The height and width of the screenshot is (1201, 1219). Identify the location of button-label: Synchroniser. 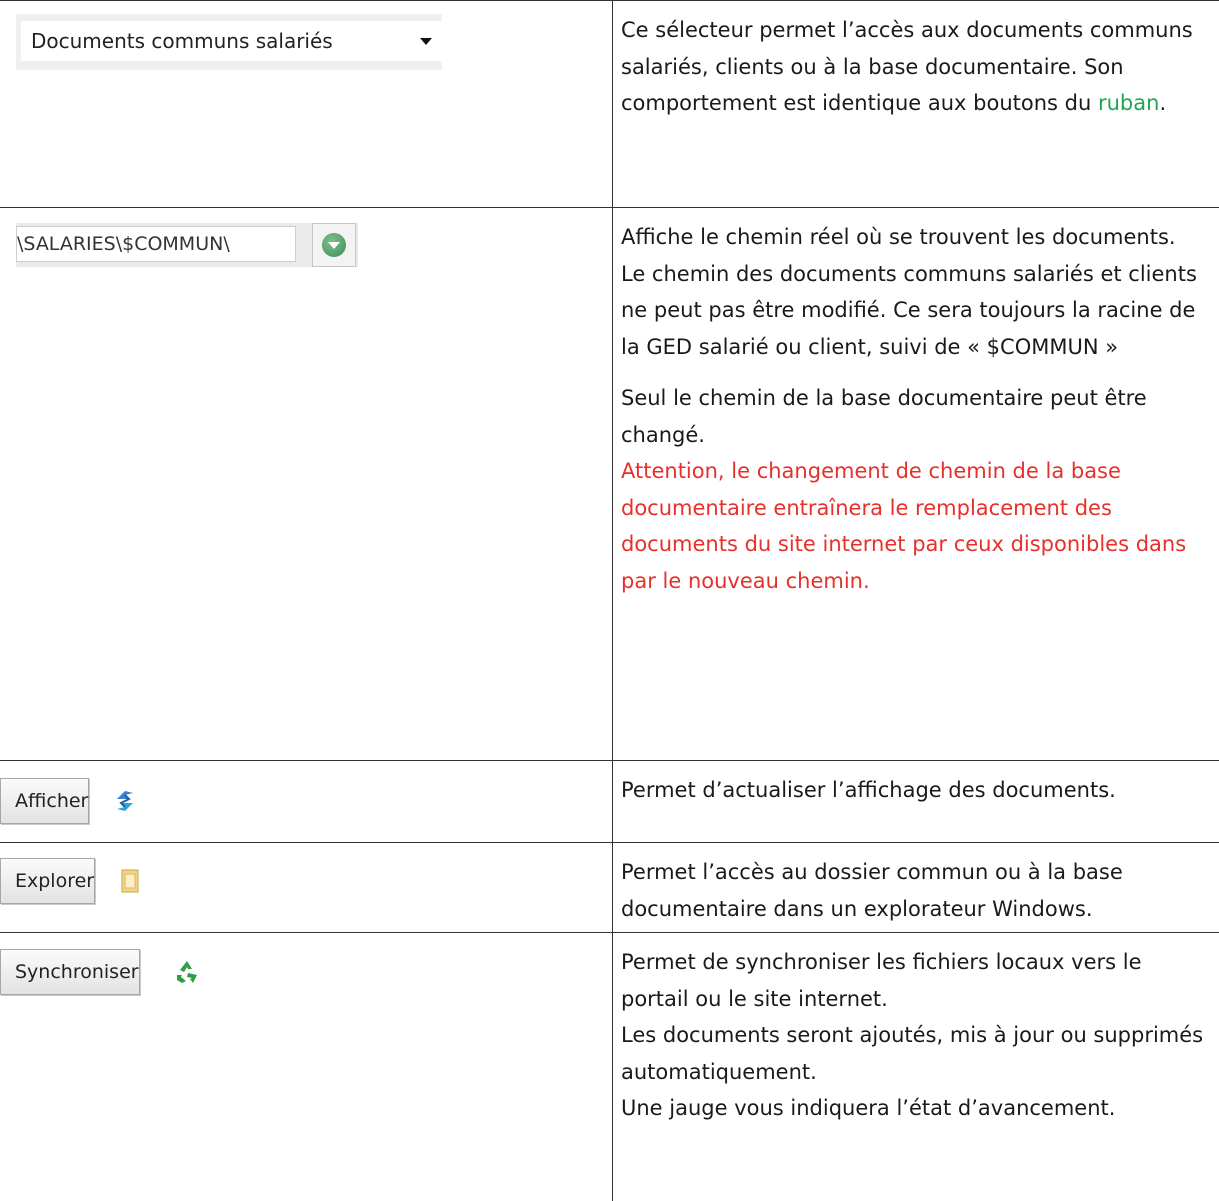
(77, 972).